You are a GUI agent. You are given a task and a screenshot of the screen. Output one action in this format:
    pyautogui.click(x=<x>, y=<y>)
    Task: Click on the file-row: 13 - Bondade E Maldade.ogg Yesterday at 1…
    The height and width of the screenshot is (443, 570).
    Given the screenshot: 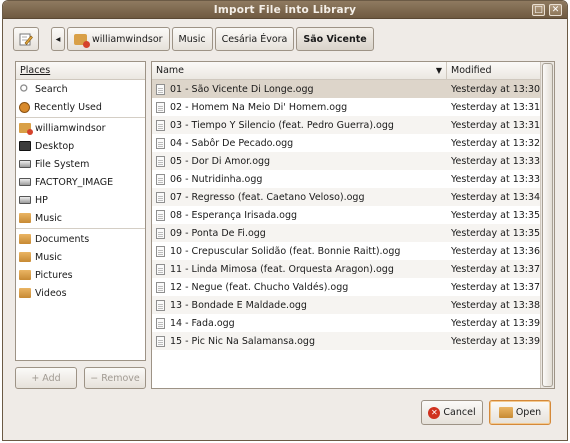 What is the action you would take?
    pyautogui.click(x=353, y=305)
    